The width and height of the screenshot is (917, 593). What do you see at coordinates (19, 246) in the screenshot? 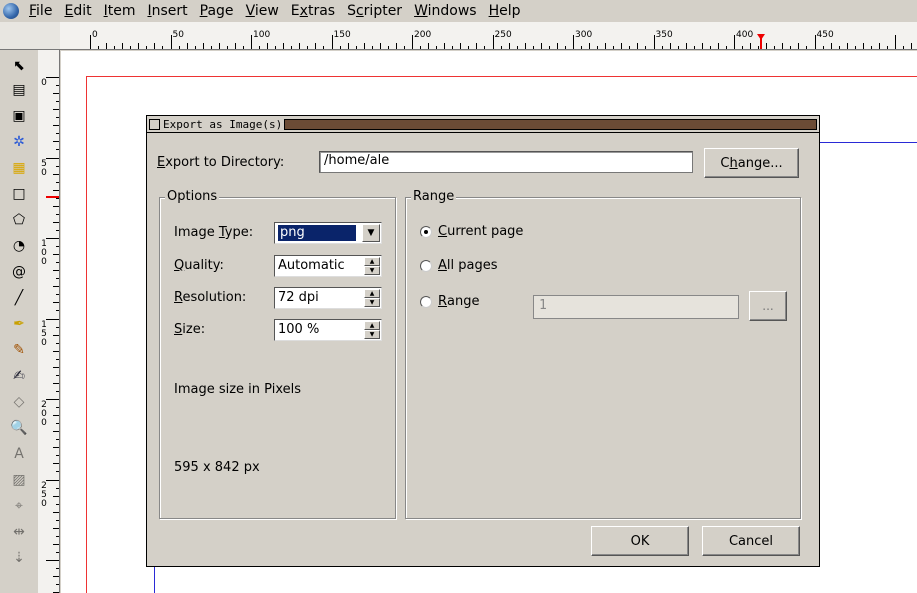
I see `arc-tool-icon: ◔` at bounding box center [19, 246].